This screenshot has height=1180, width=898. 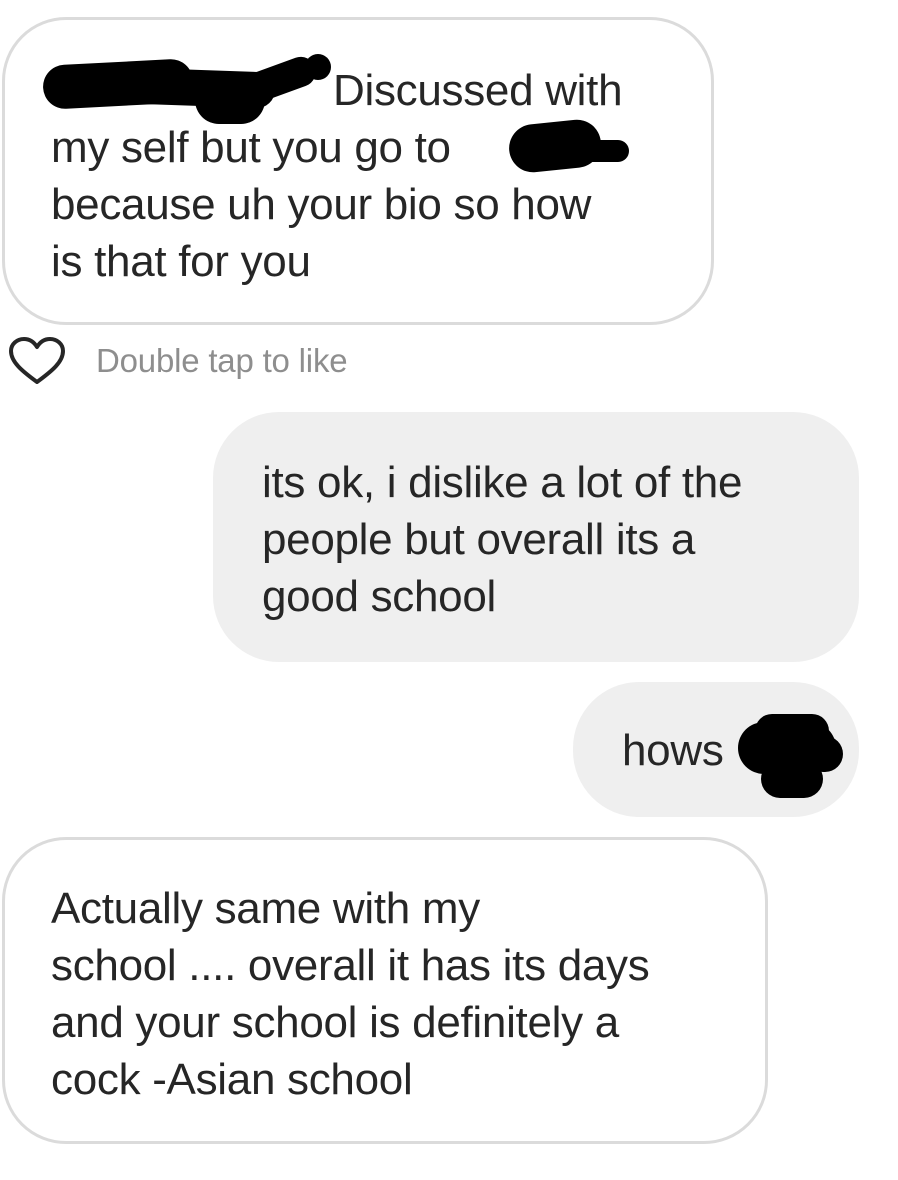 I want to click on heart-outline-icon, so click(x=37, y=361).